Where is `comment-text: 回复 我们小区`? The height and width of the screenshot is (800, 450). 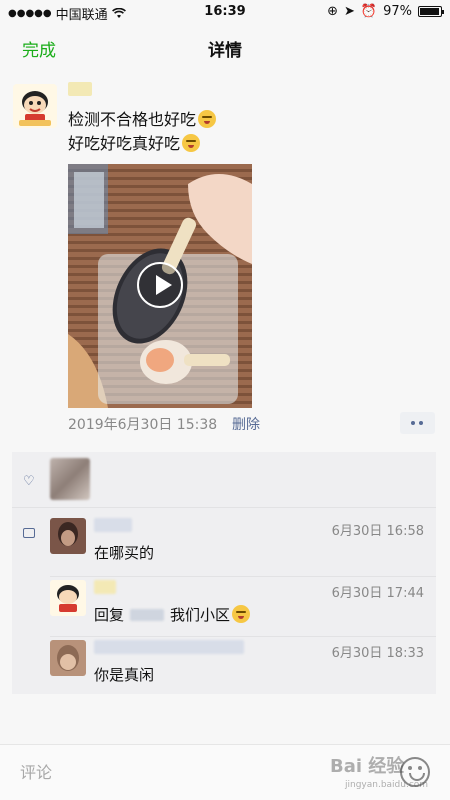
comment-text: 回复 我们小区 is located at coordinates (172, 614).